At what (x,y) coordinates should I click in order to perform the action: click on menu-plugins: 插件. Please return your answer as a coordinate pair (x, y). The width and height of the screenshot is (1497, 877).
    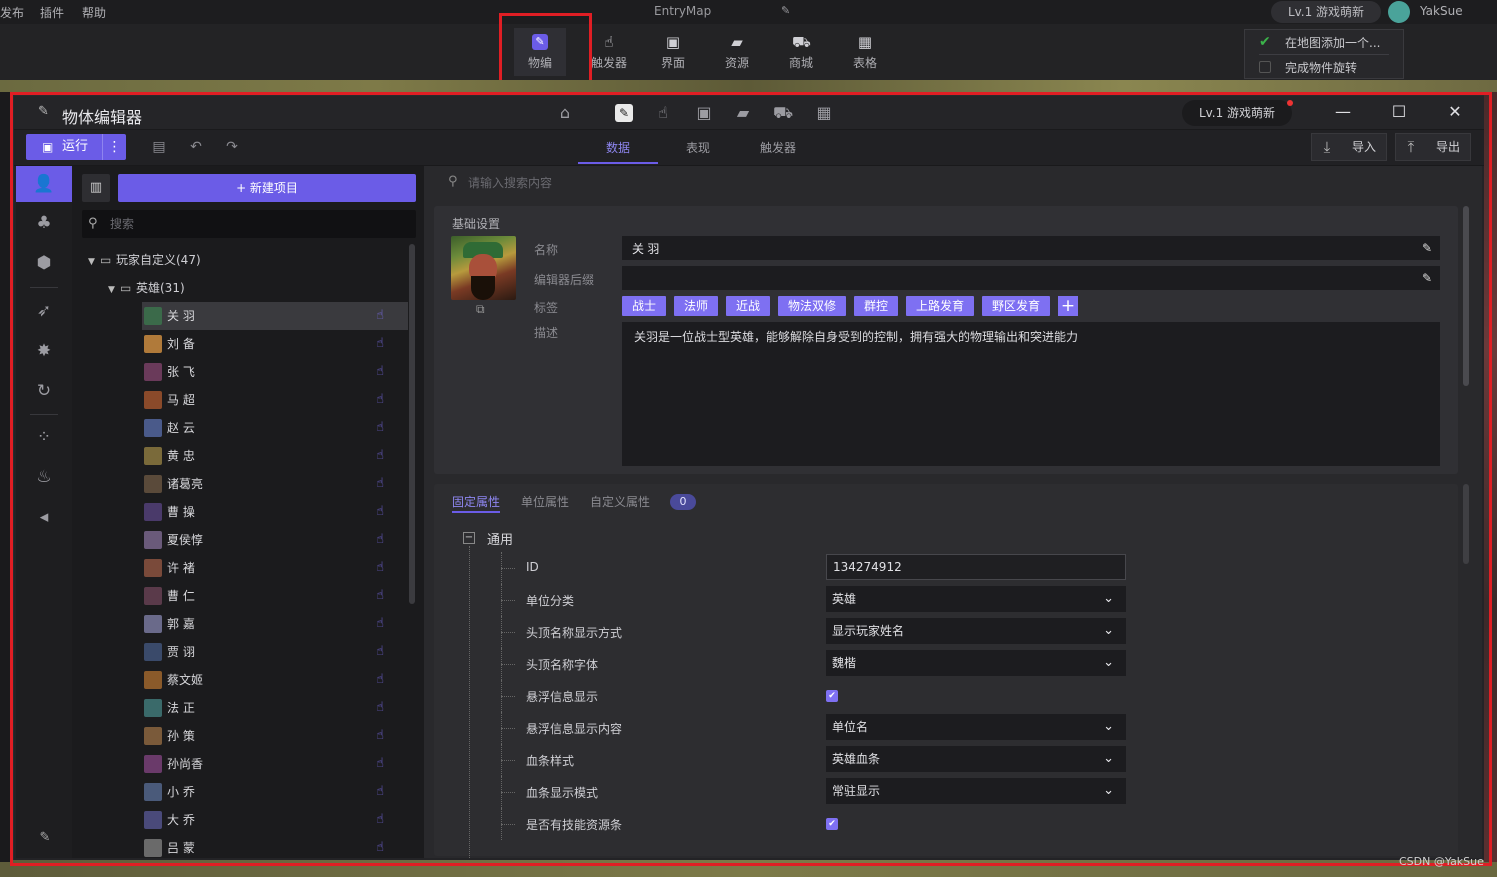
    Looking at the image, I should click on (52, 12).